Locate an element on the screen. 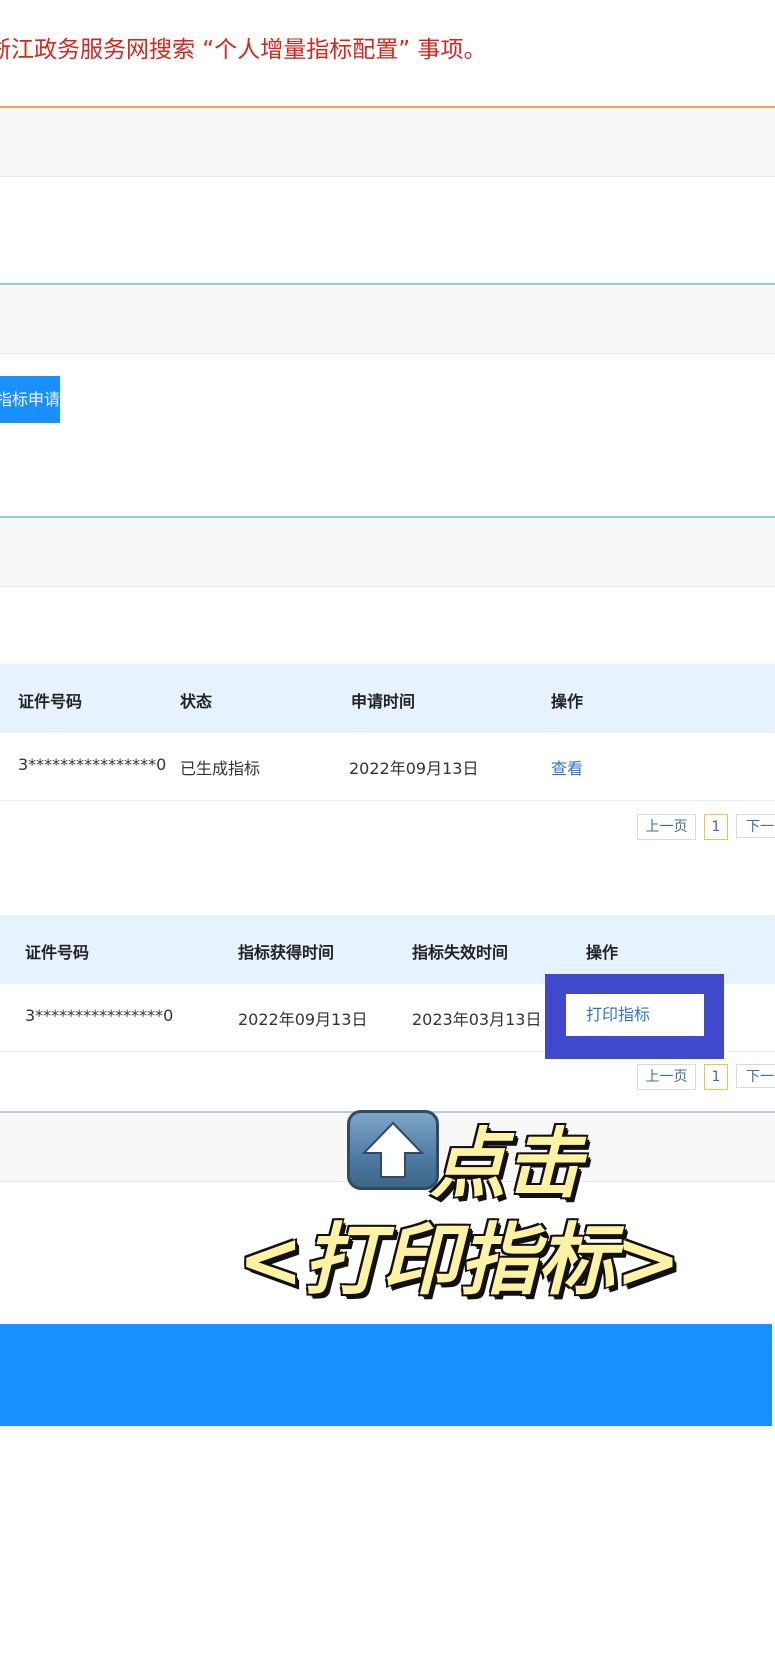 The height and width of the screenshot is (1678, 775). table-row: 3****************0 已生成指标 2022年09月13日 查看 is located at coordinates (387, 767).